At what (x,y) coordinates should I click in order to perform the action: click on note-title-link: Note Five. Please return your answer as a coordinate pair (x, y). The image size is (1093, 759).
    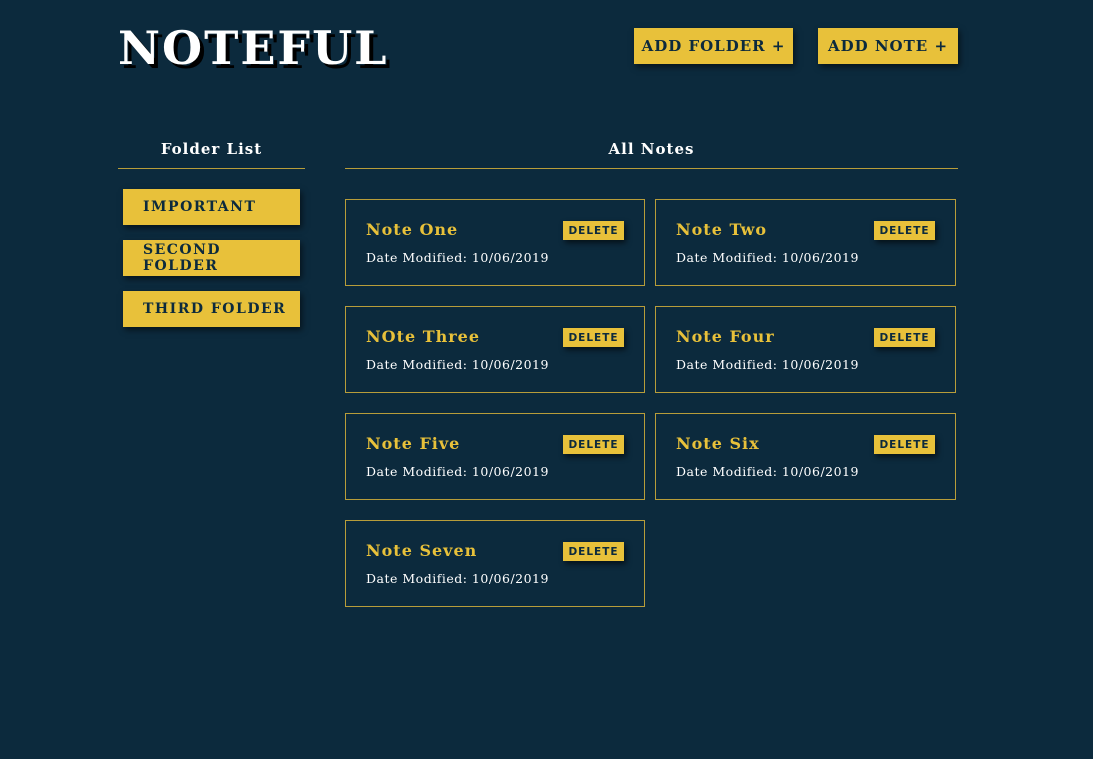
    Looking at the image, I should click on (413, 443).